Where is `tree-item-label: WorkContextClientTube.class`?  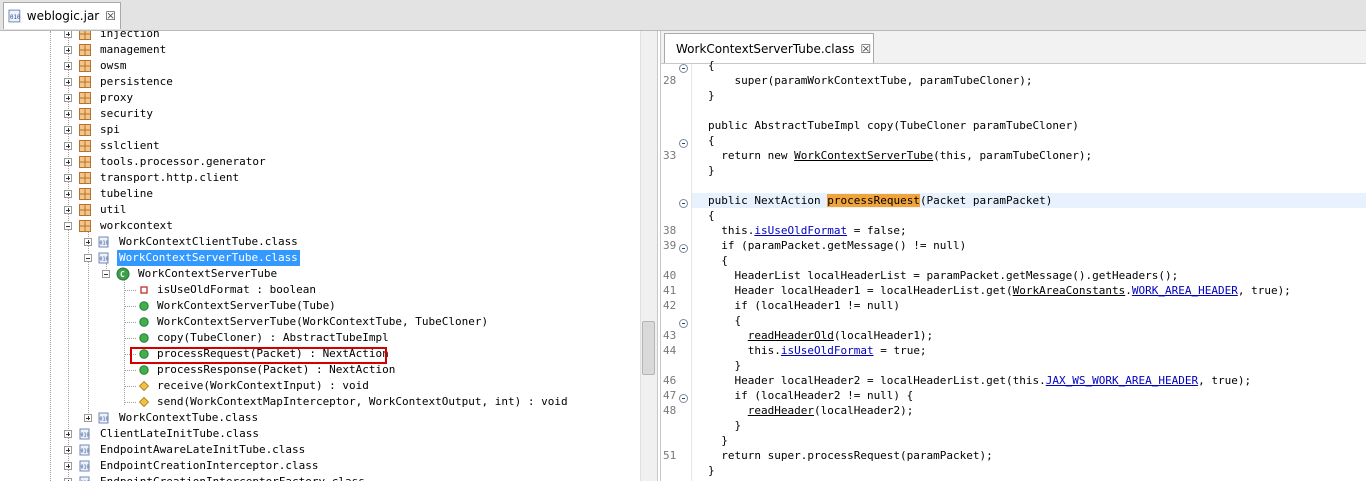 tree-item-label: WorkContextClientTube.class is located at coordinates (208, 241).